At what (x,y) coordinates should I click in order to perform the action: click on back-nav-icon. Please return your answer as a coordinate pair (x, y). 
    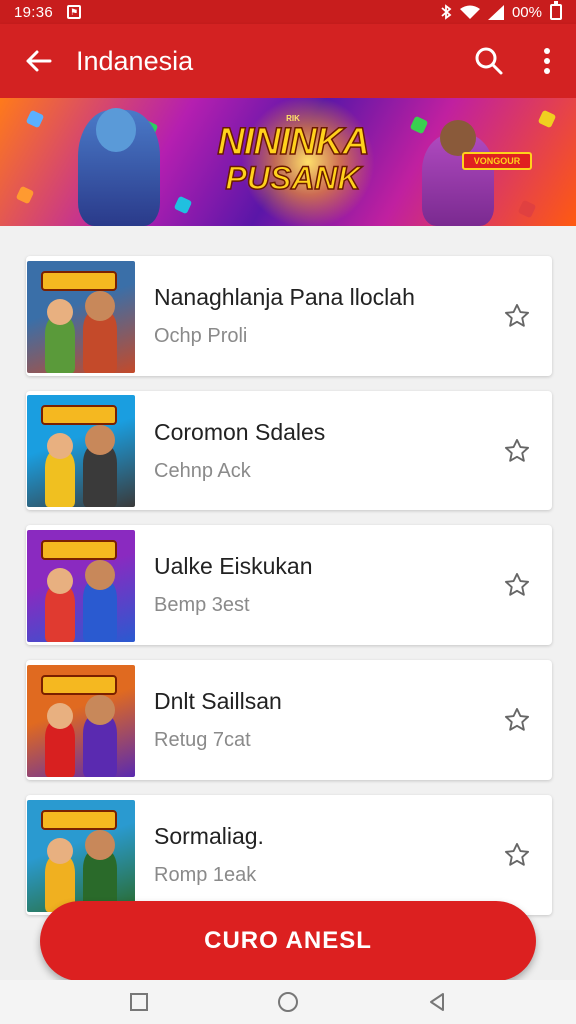
    Looking at the image, I should click on (437, 1002).